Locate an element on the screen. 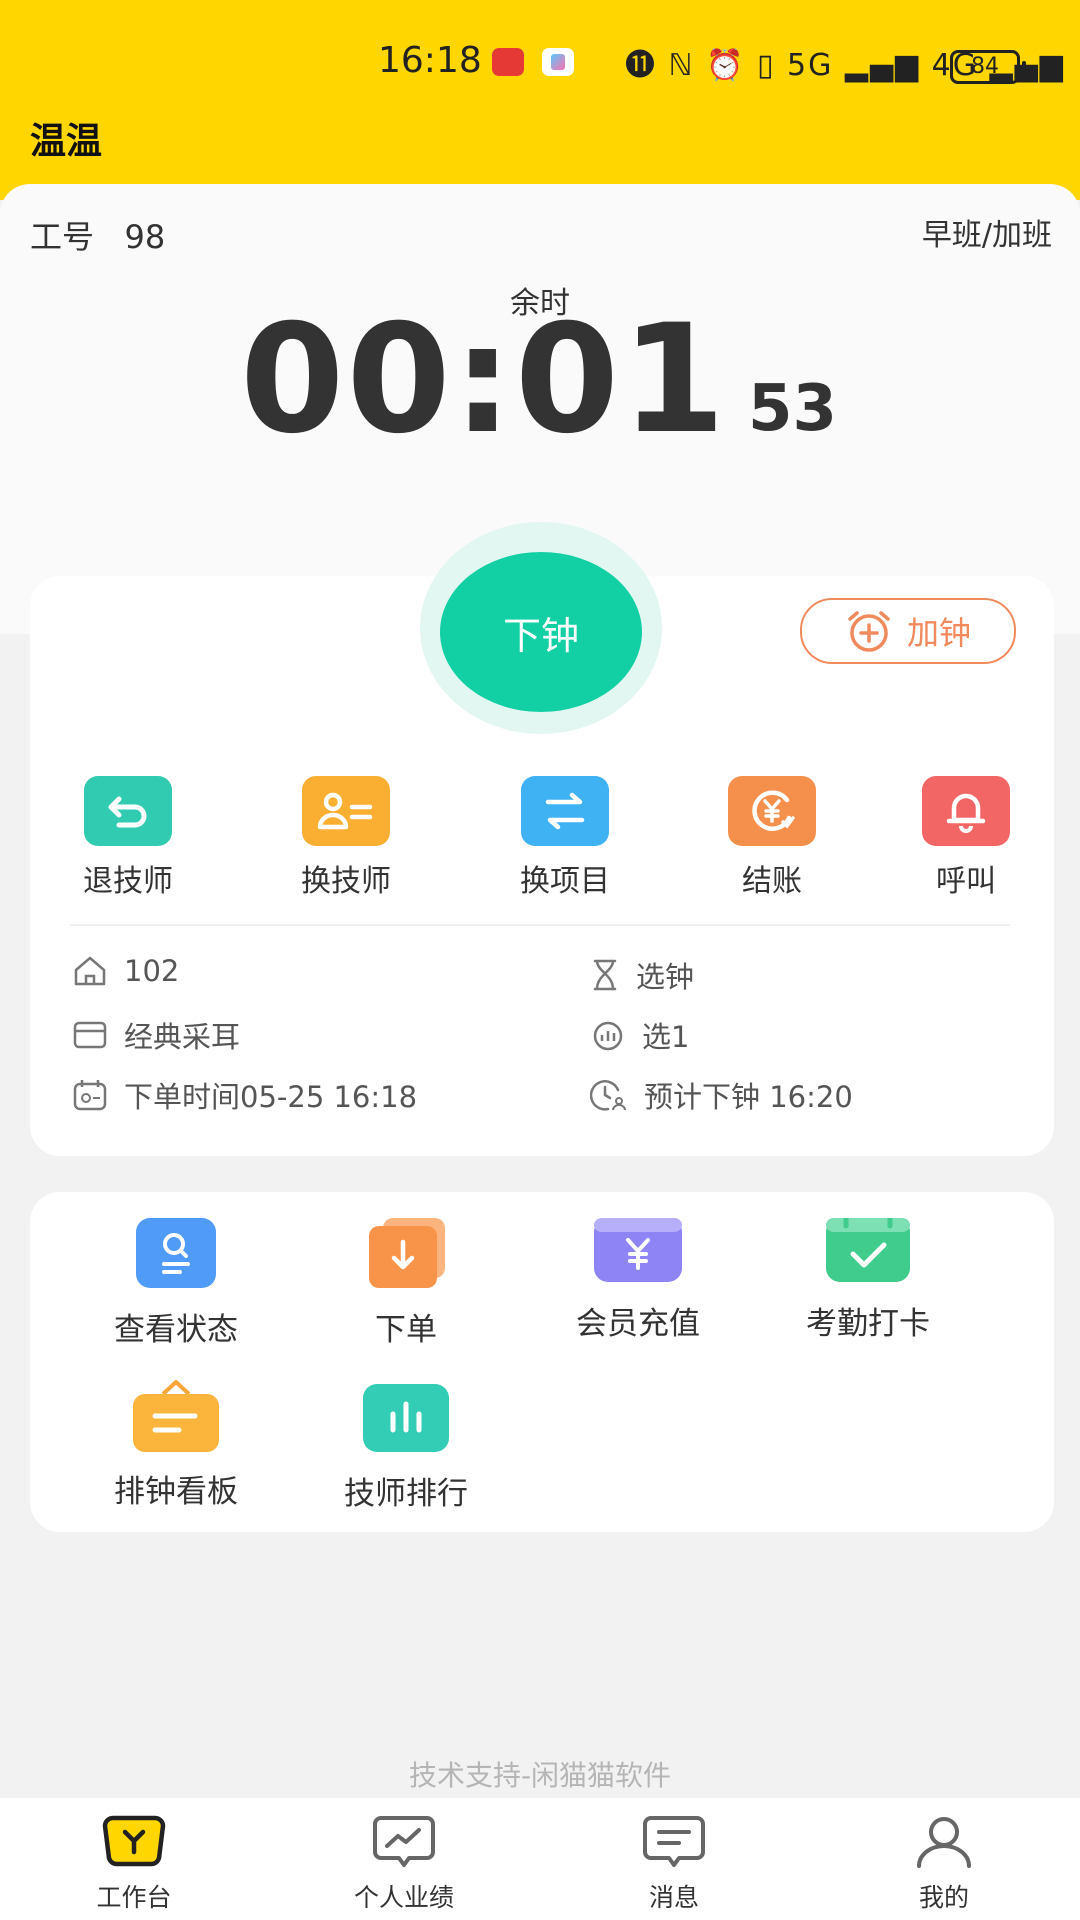  nav-tab-performance: 个人业绩 is located at coordinates (404, 1863).